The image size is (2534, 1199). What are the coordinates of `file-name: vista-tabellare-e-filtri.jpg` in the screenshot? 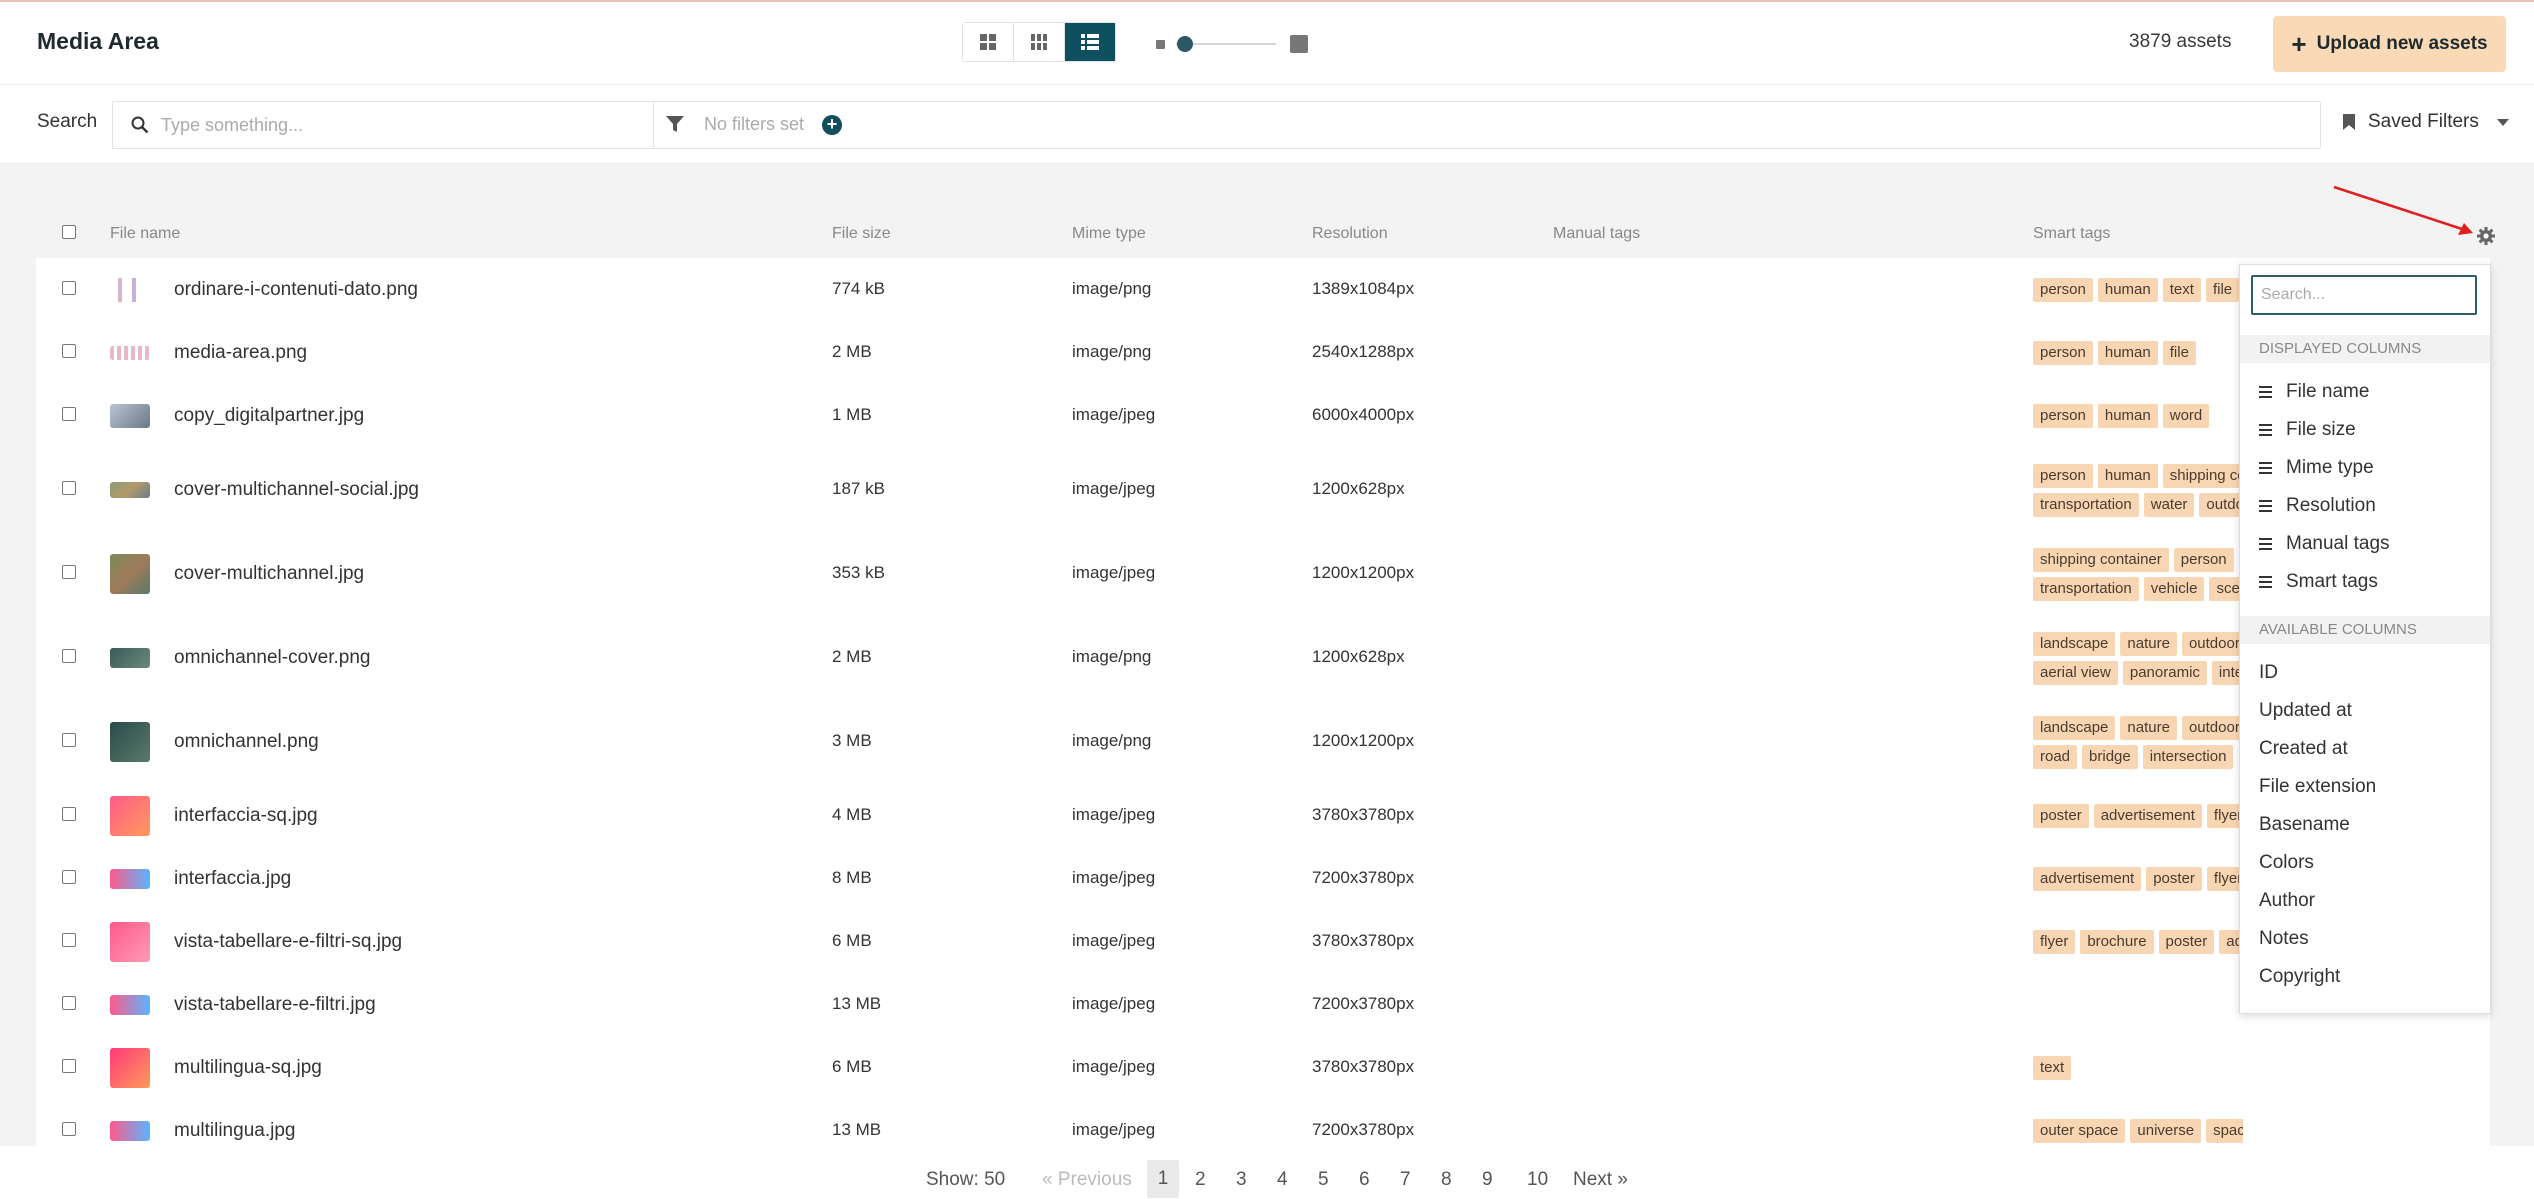 It's located at (275, 1005).